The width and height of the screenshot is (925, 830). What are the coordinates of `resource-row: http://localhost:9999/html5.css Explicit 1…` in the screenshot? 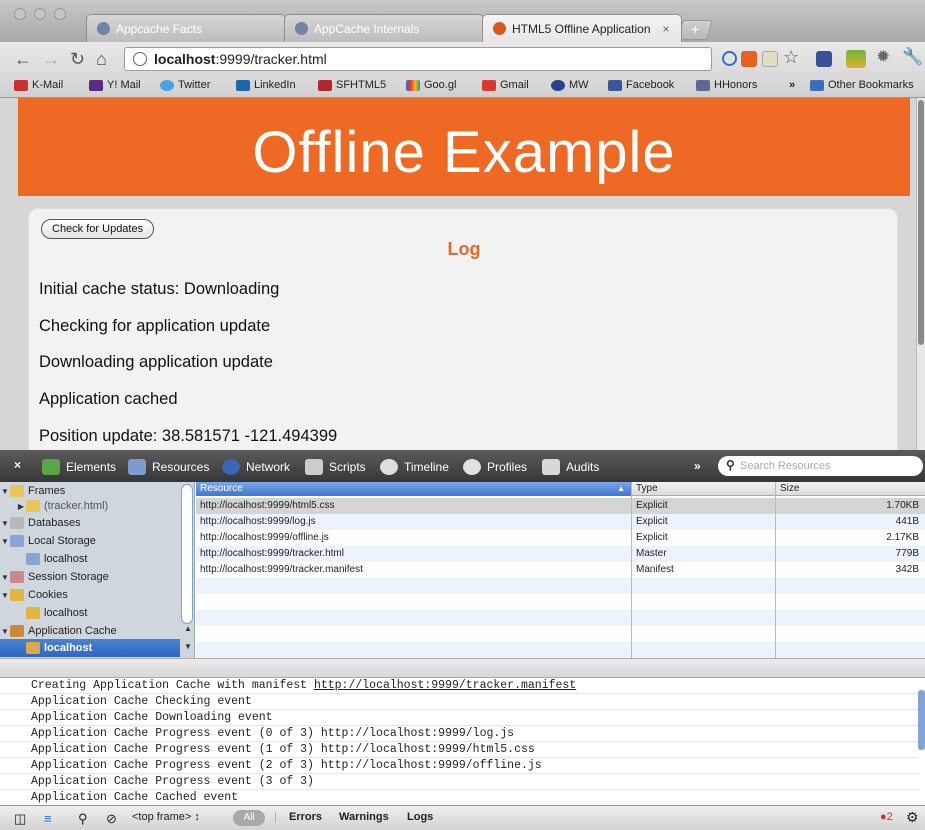 It's located at (560, 506).